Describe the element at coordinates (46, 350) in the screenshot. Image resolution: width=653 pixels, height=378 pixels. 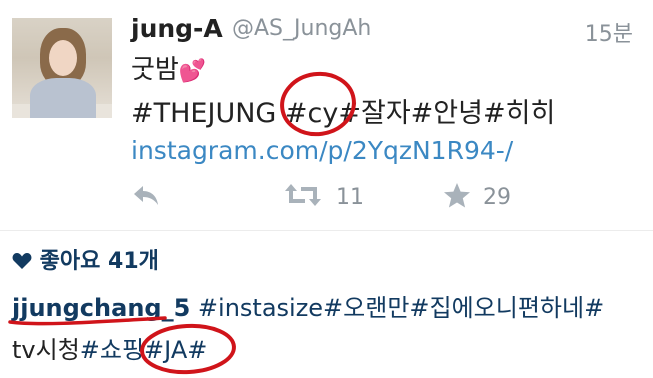
I see `caption-plain-text: tv시청` at that location.